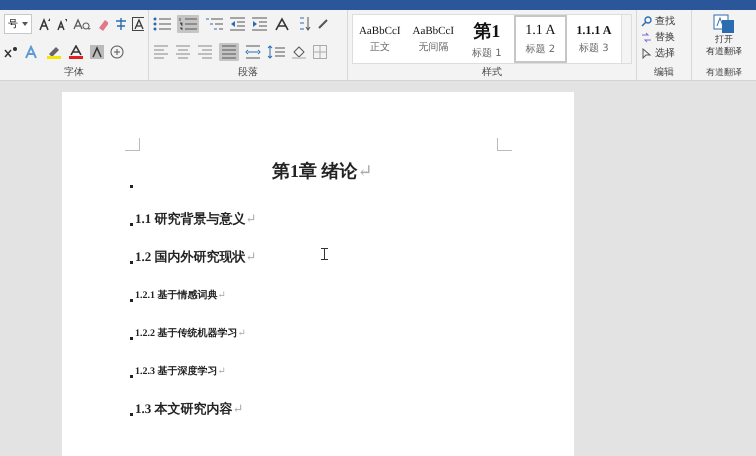 The height and width of the screenshot is (456, 756). Describe the element at coordinates (322, 171) in the screenshot. I see `heading-text: 第1章 绪论↵` at that location.